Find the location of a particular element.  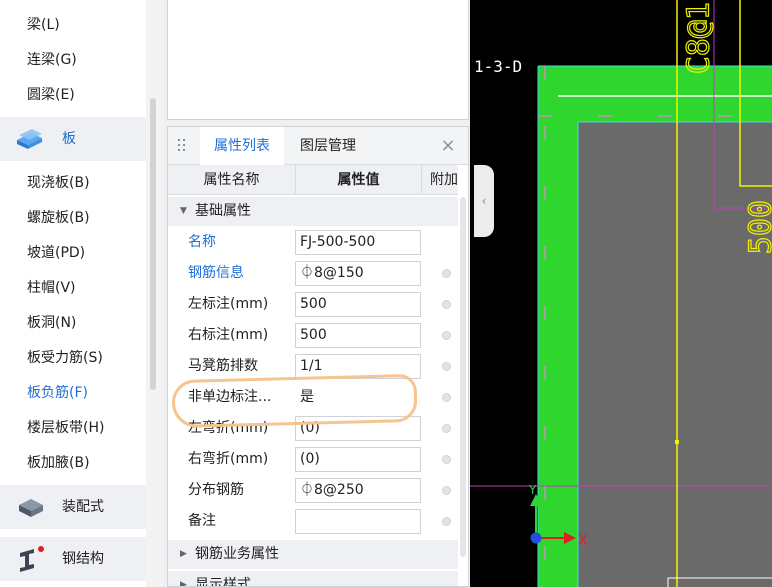

tab-property-list: 属性列表 is located at coordinates (242, 146).